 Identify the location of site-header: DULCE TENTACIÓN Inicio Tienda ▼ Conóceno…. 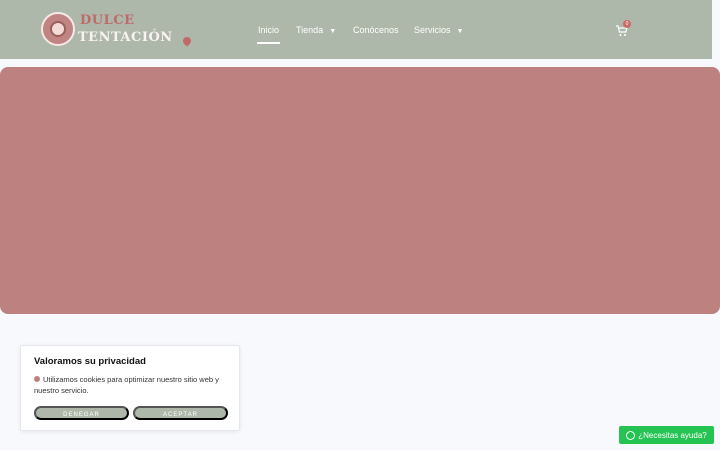
(356, 29).